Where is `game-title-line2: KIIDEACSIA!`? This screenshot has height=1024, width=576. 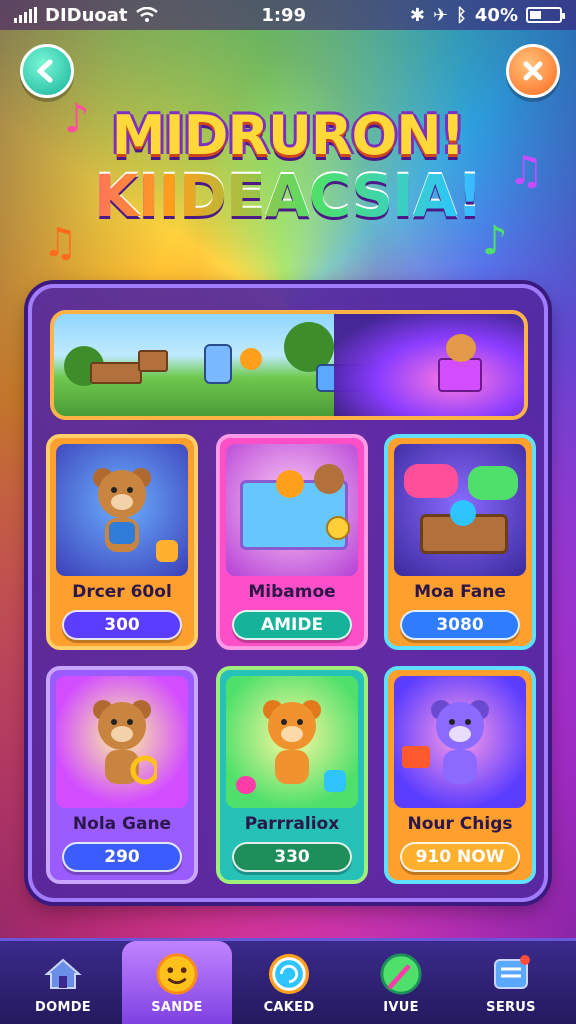 game-title-line2: KIIDEACSIA! is located at coordinates (288, 196).